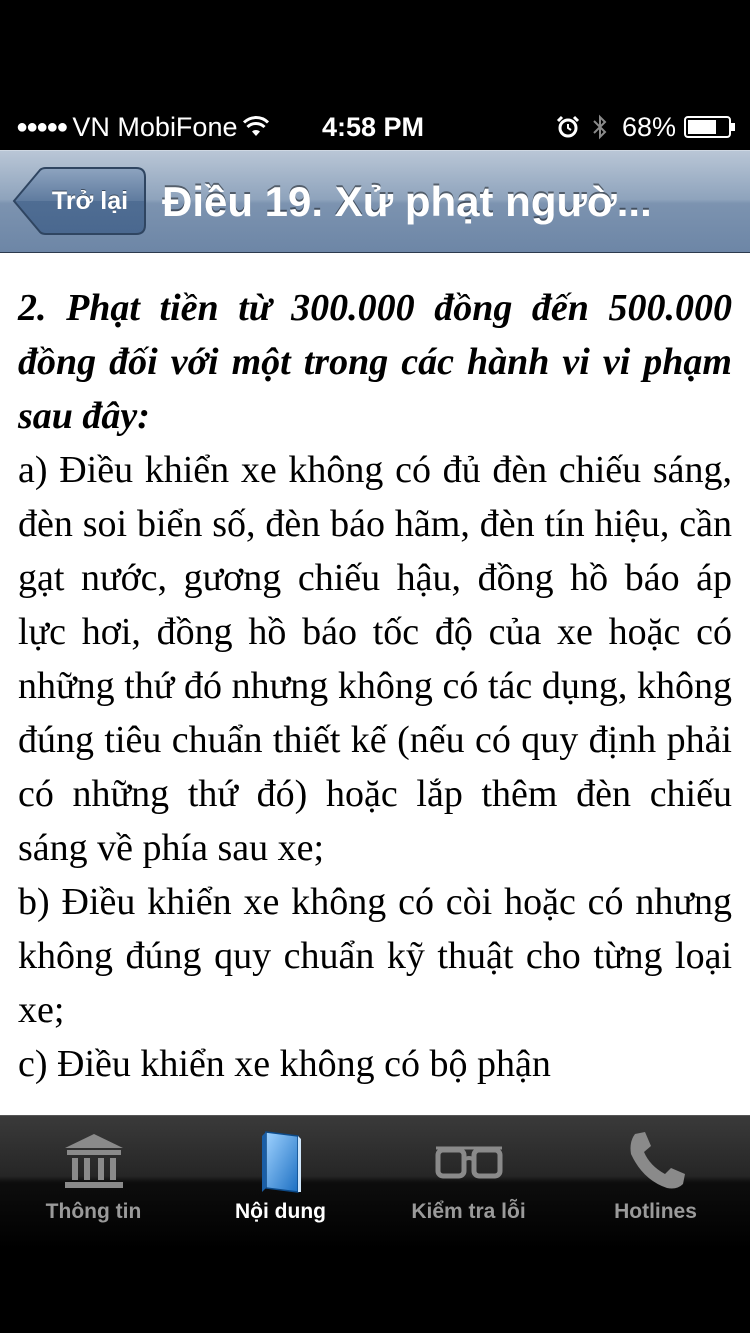  I want to click on tab-kiem-tra-loi: Kiểm tra lỗi, so click(468, 1183).